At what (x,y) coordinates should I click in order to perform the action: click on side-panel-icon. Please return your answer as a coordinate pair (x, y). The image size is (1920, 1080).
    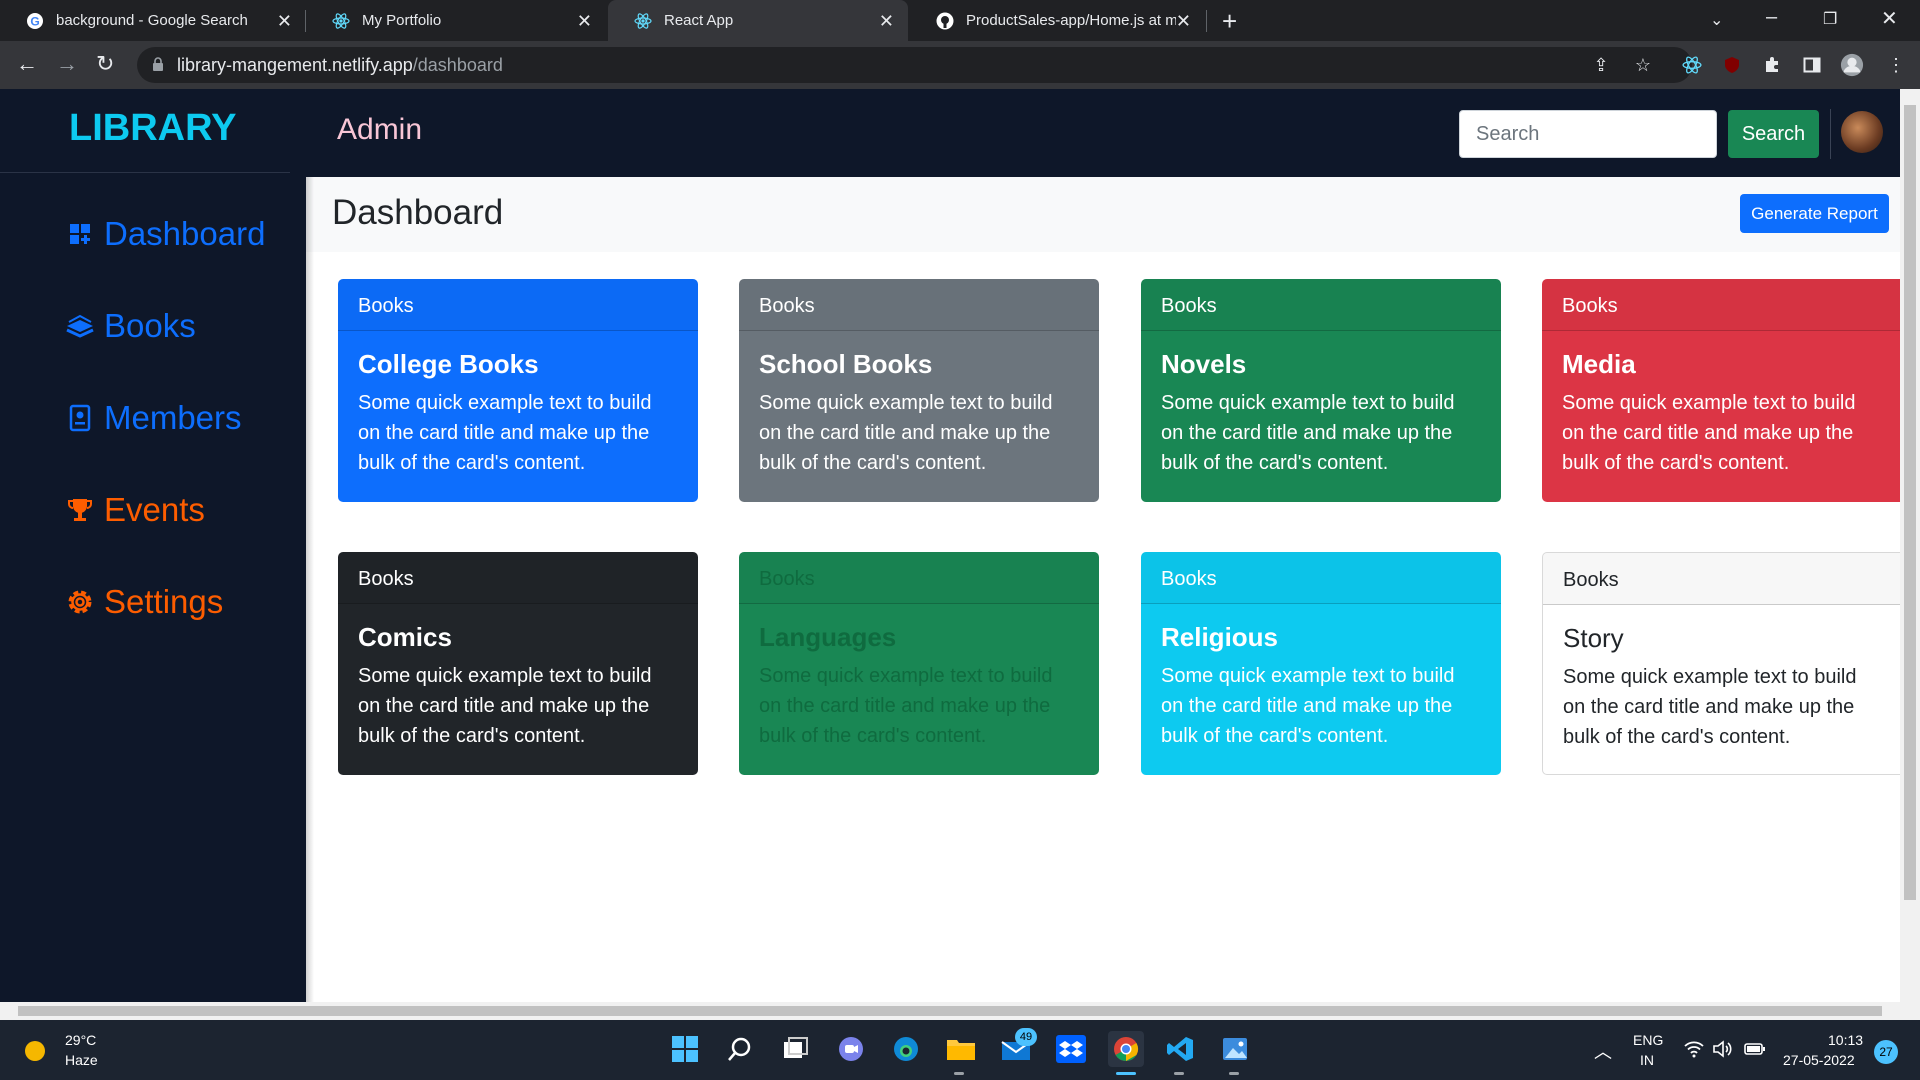
    Looking at the image, I should click on (1812, 65).